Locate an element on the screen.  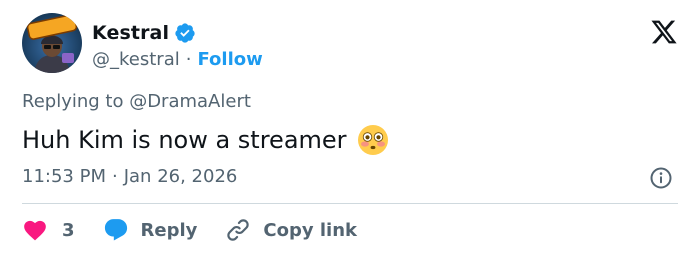
reply-bubble-icon is located at coordinates (115, 230).